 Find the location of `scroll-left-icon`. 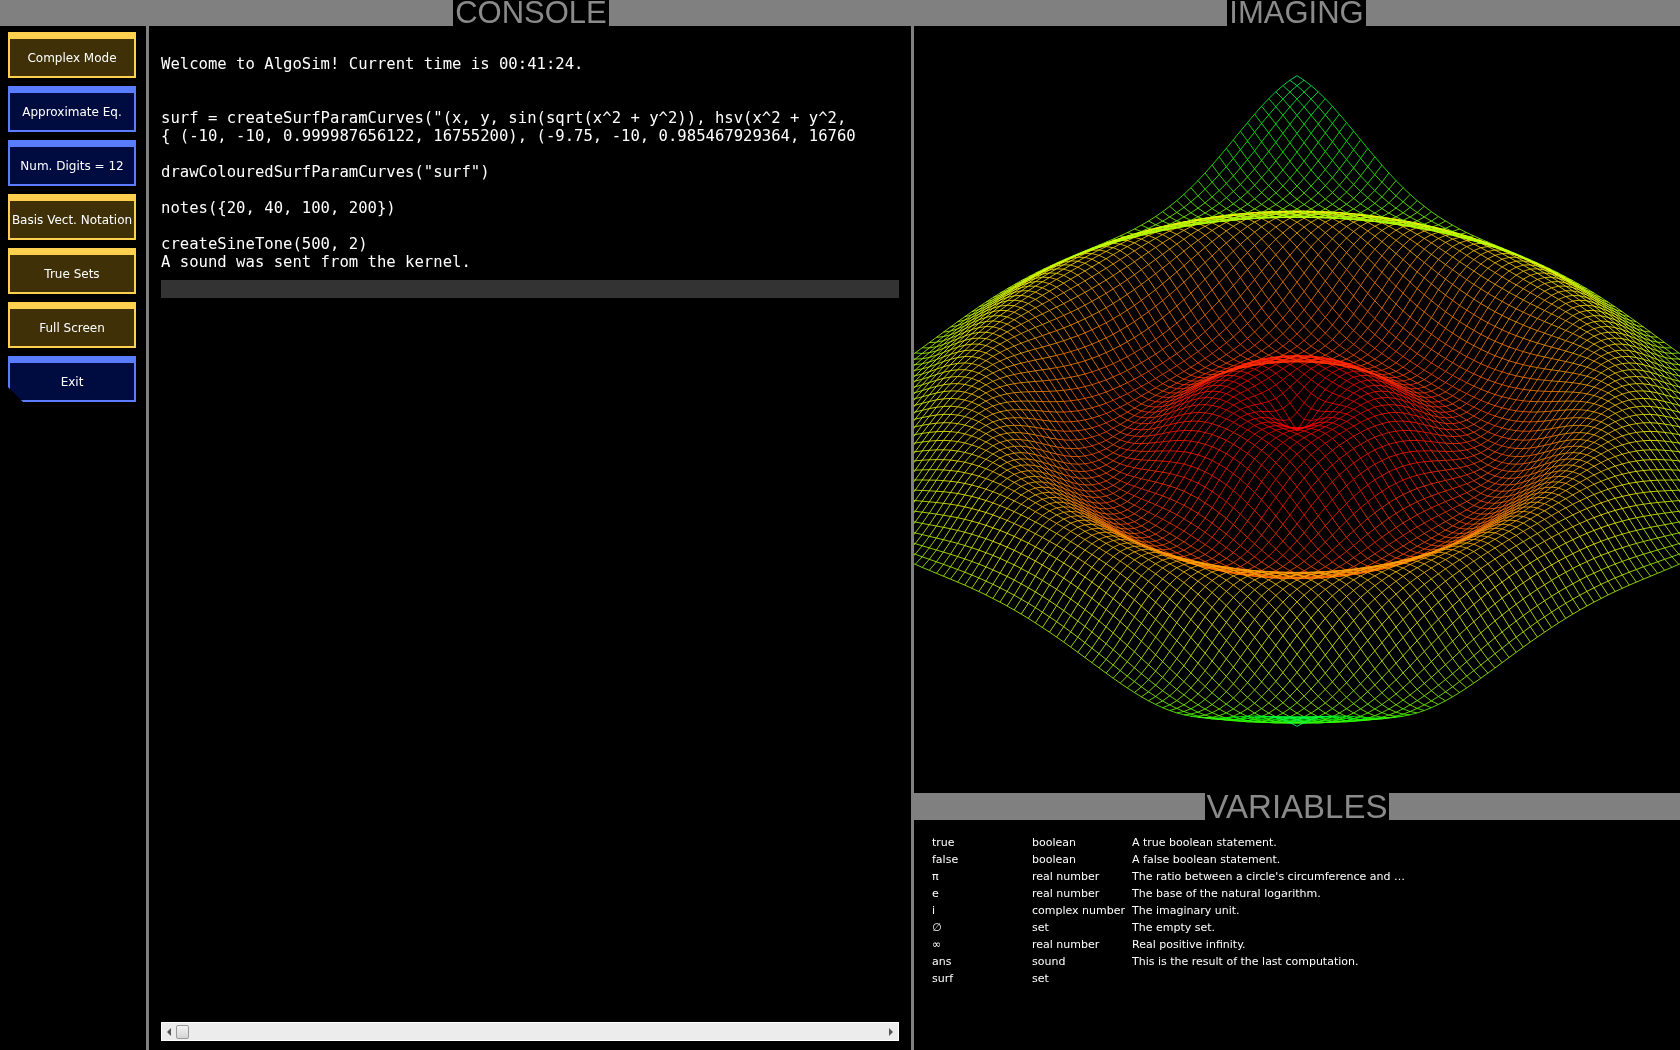

scroll-left-icon is located at coordinates (169, 1031).